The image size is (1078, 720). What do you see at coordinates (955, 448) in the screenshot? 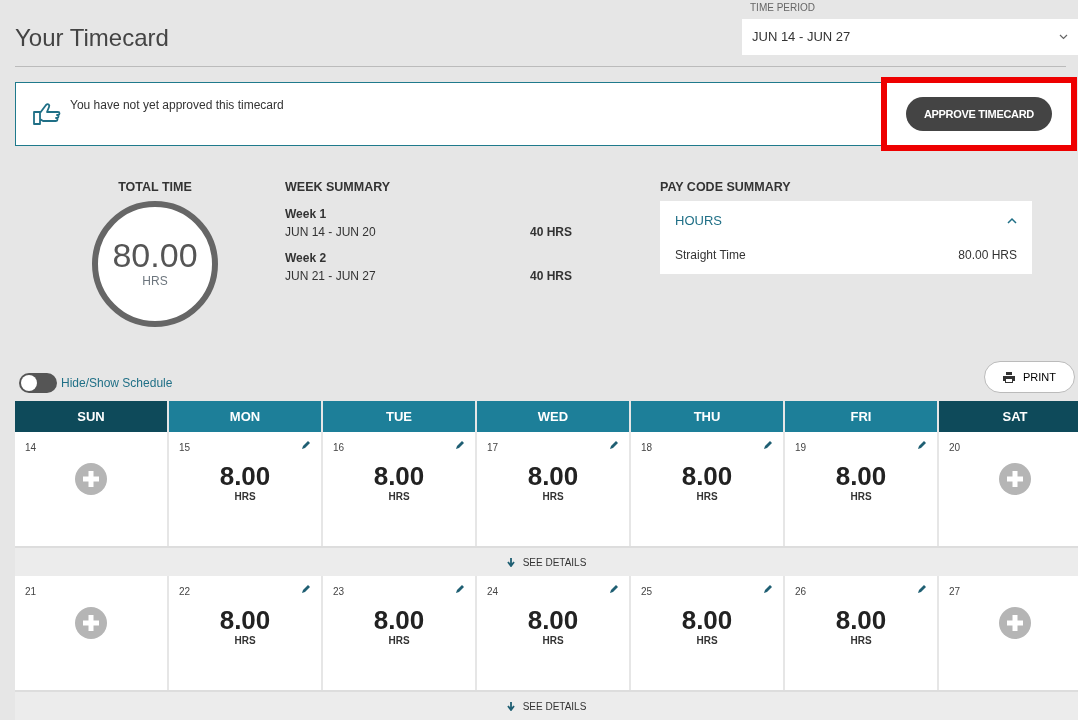
I see `date-number: 20` at bounding box center [955, 448].